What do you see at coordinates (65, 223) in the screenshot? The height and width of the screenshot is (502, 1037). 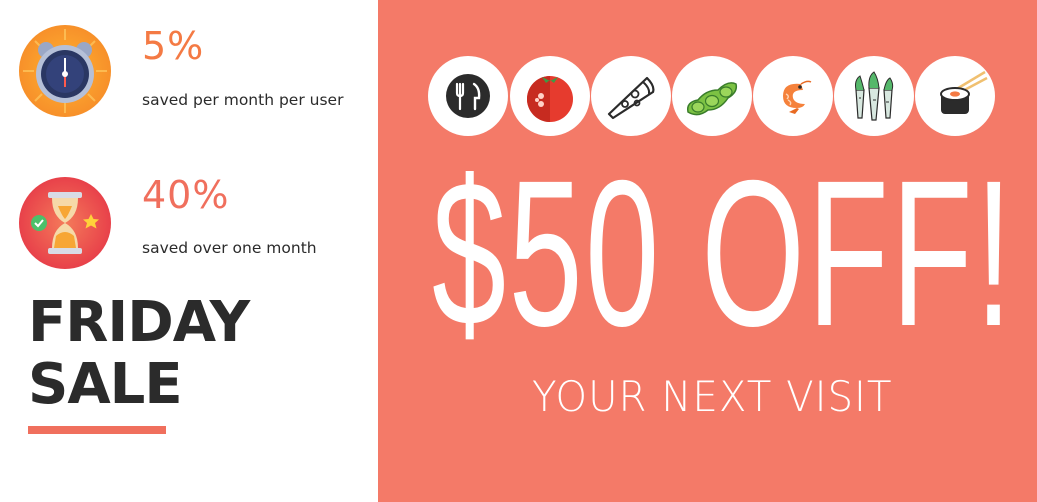 I see `hourglass-icon` at bounding box center [65, 223].